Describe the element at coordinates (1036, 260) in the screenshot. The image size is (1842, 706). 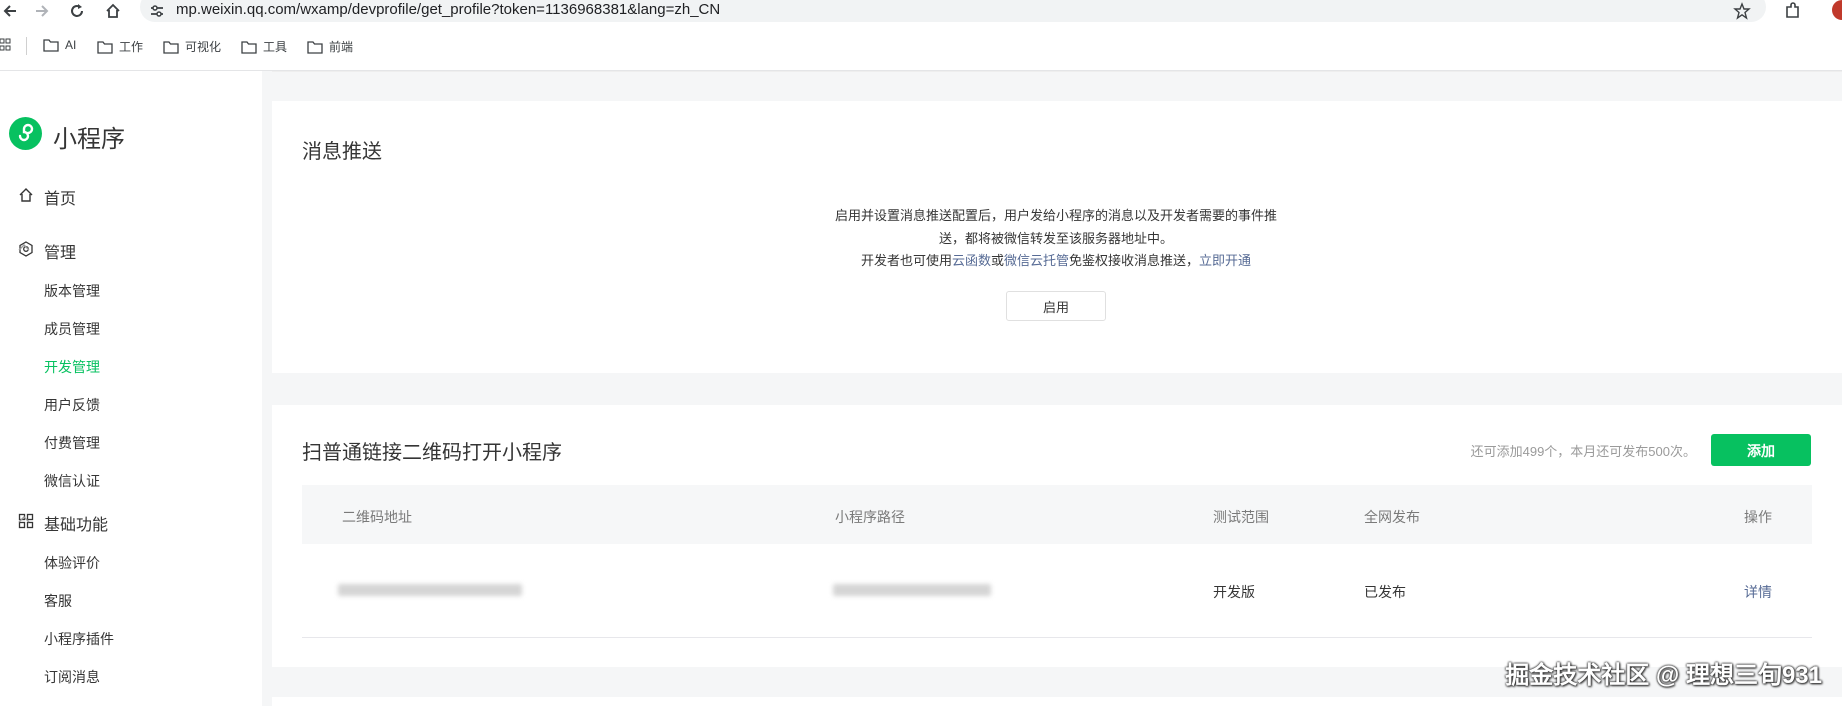
I see `cloud-hosting-link: 微信云托管` at that location.